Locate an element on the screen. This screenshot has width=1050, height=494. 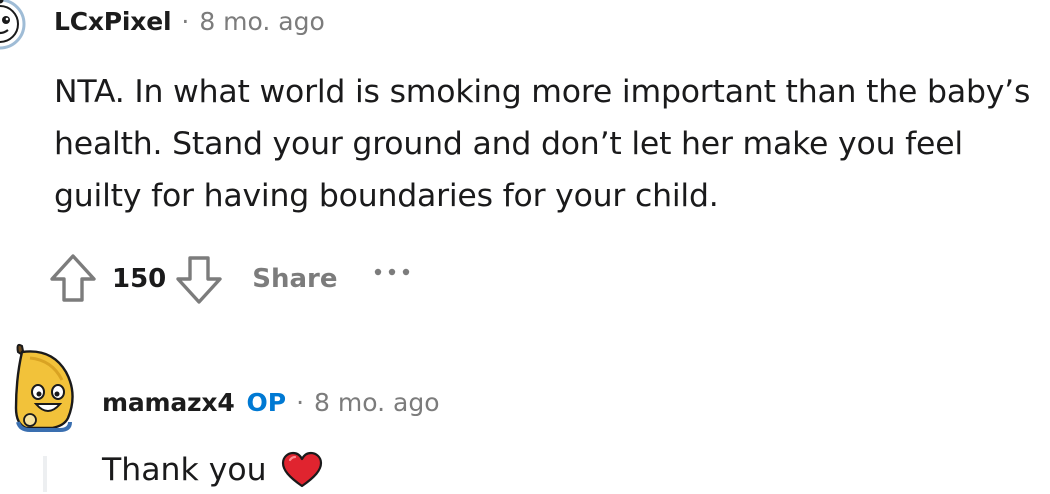
downvote-arrow-icon is located at coordinates (199, 279).